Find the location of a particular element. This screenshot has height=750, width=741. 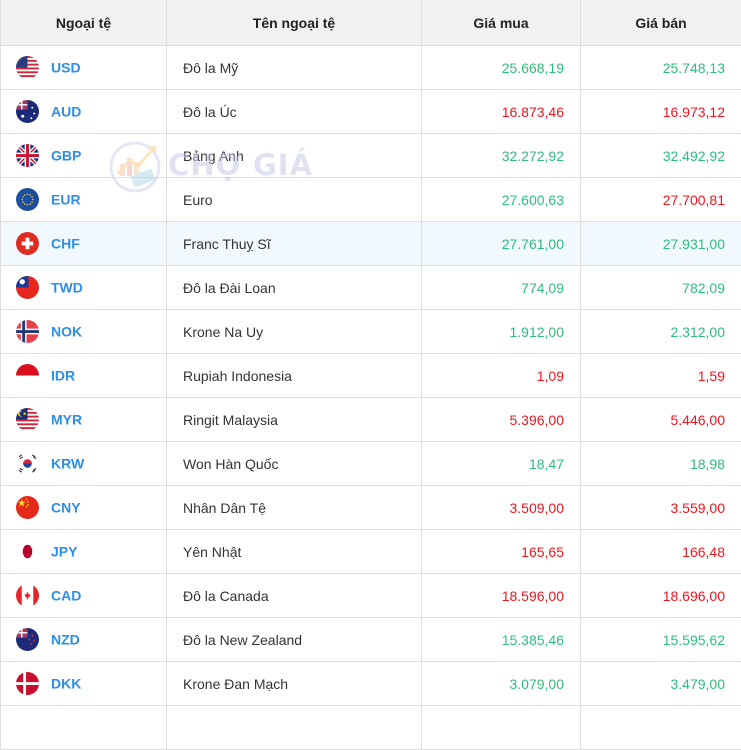

table-row-jpy: JPYYên Nhật165,65166,48 is located at coordinates (371, 552).